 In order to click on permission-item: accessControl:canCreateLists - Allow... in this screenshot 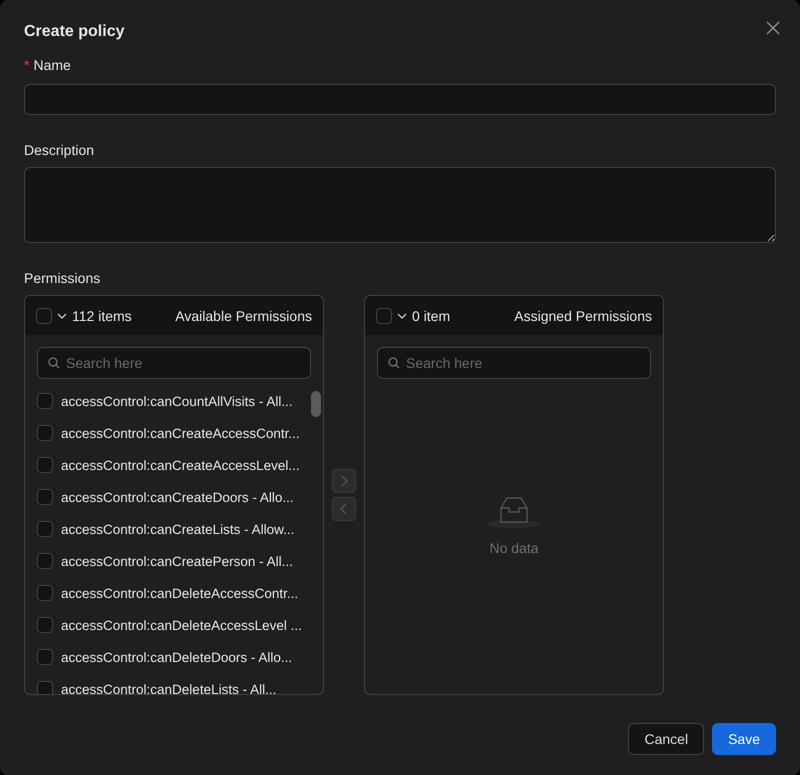, I will do `click(177, 529)`.